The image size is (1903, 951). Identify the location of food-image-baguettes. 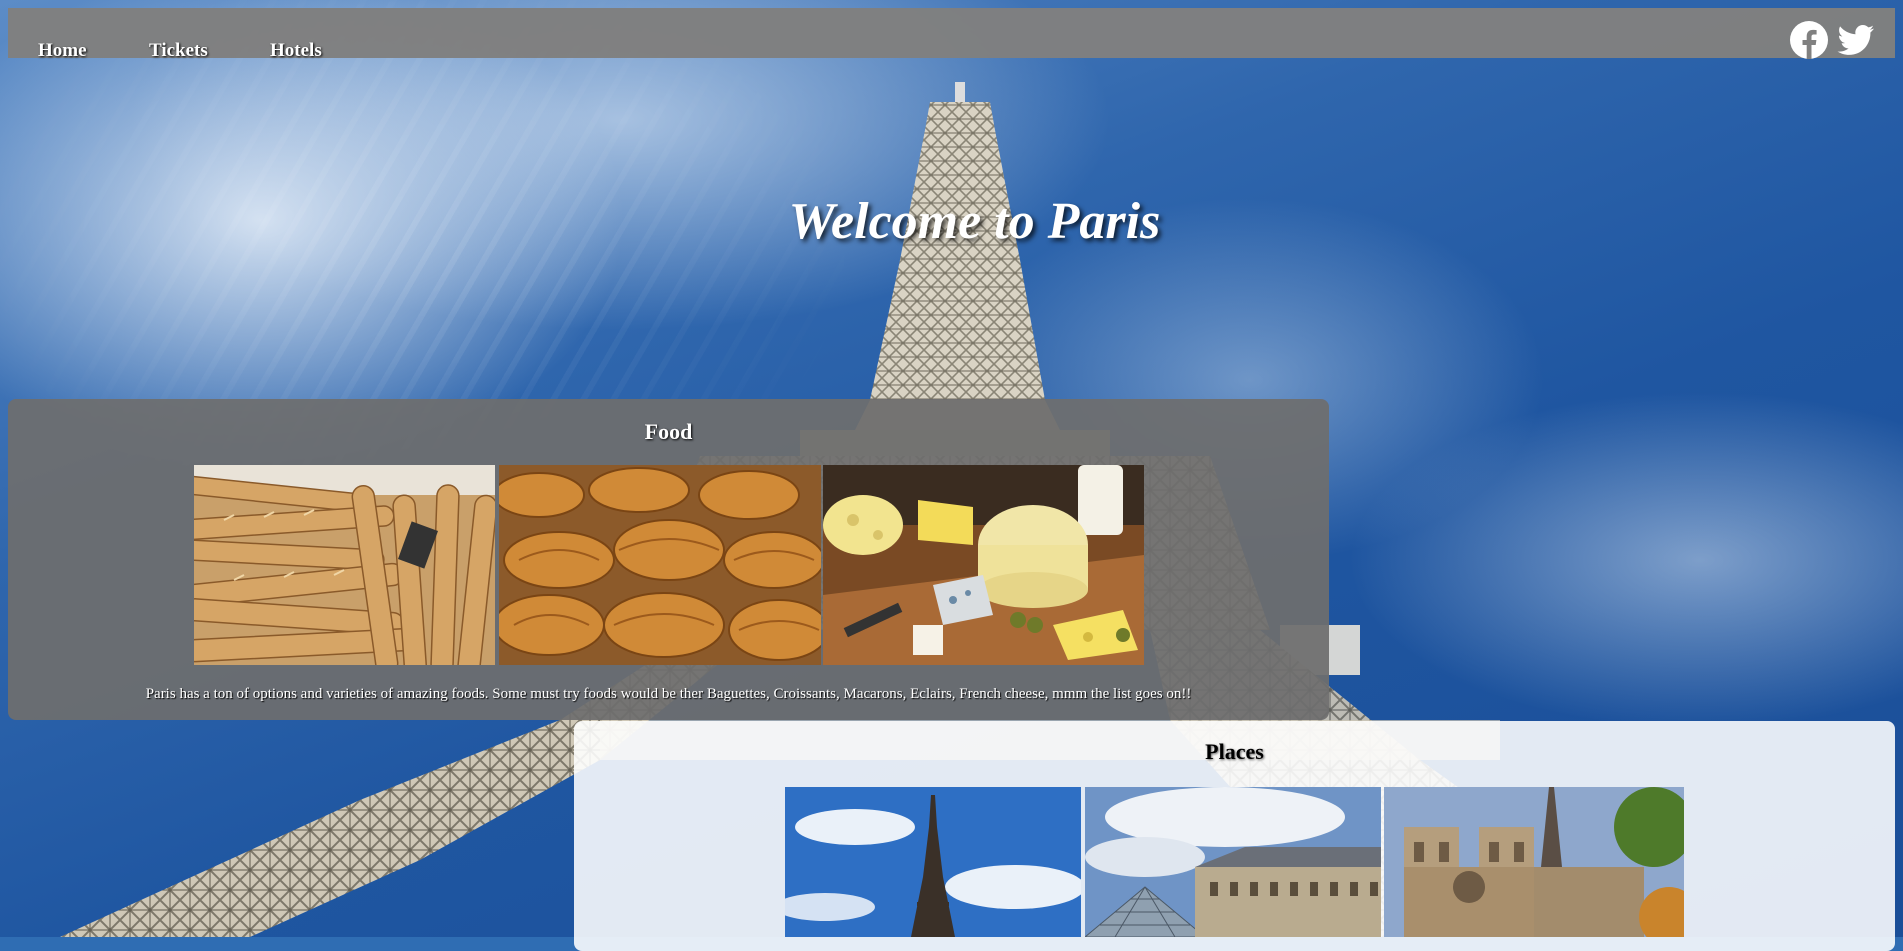
(344, 565).